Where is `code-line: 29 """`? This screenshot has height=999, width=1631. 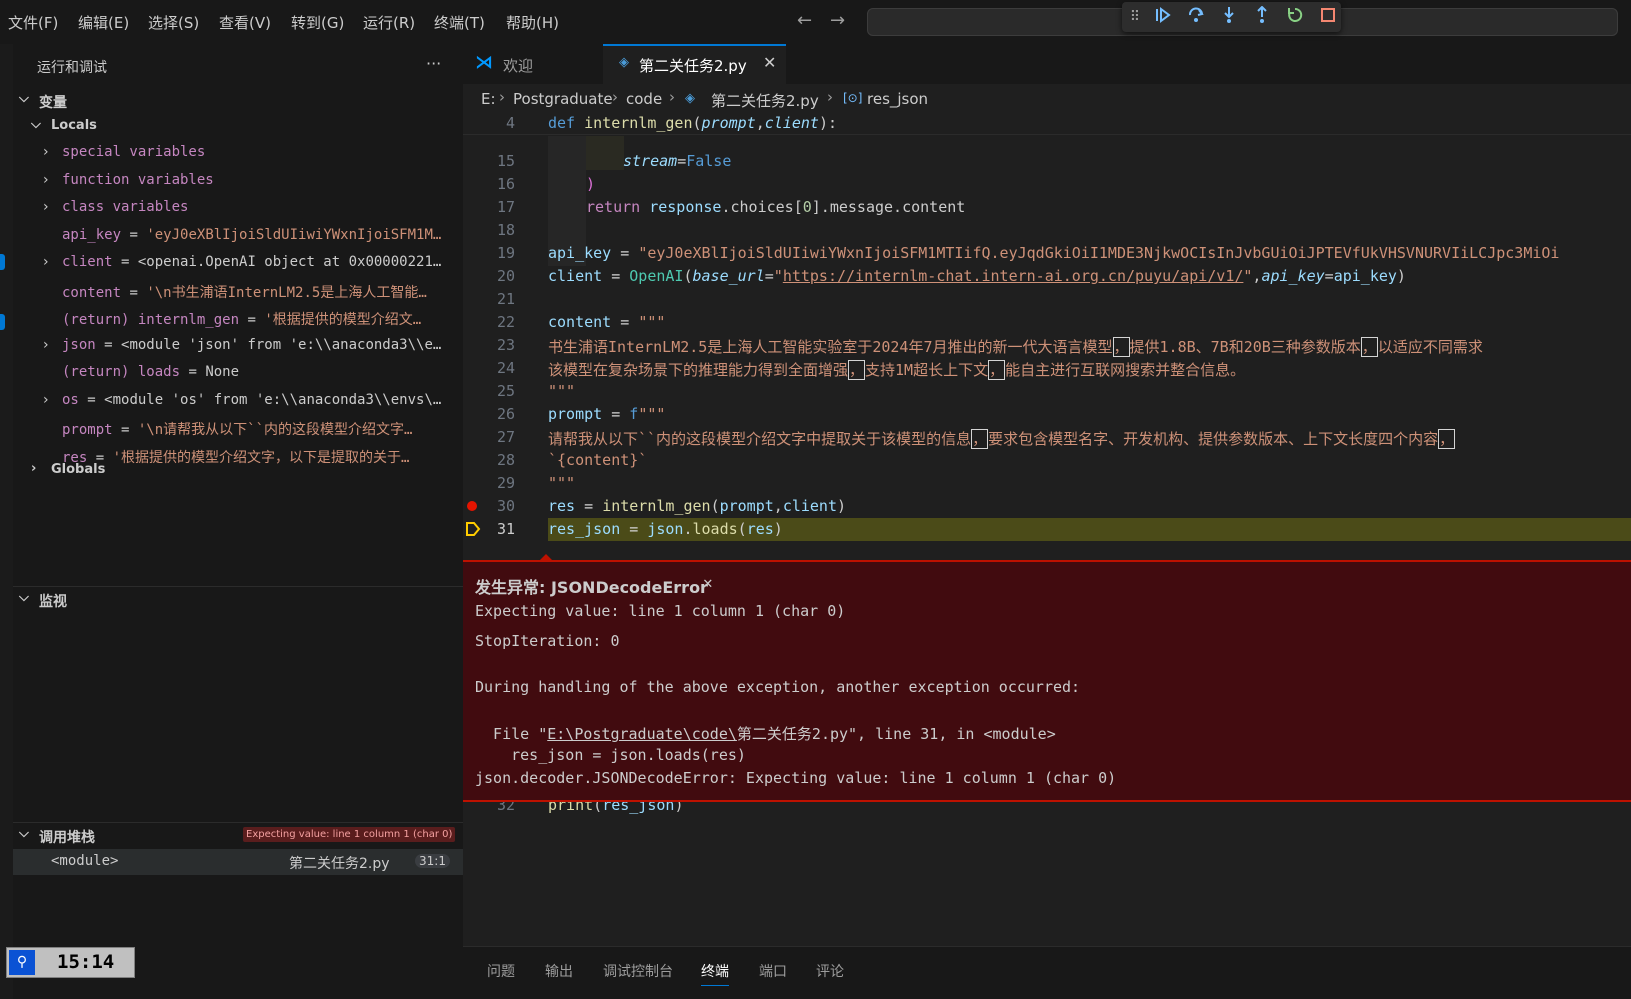 code-line: 29 """ is located at coordinates (1047, 483).